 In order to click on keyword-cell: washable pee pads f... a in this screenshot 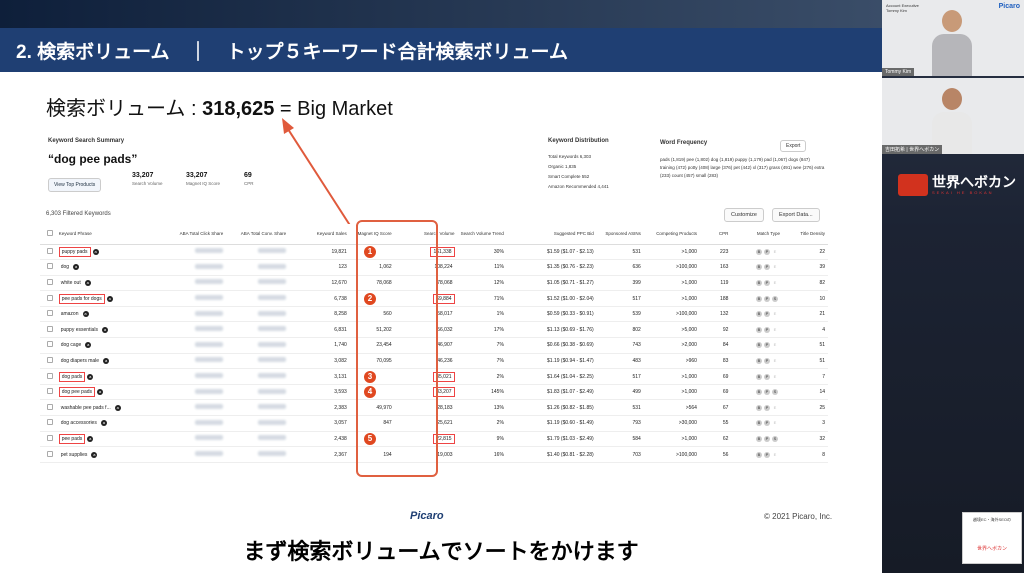, I will do `click(109, 408)`.